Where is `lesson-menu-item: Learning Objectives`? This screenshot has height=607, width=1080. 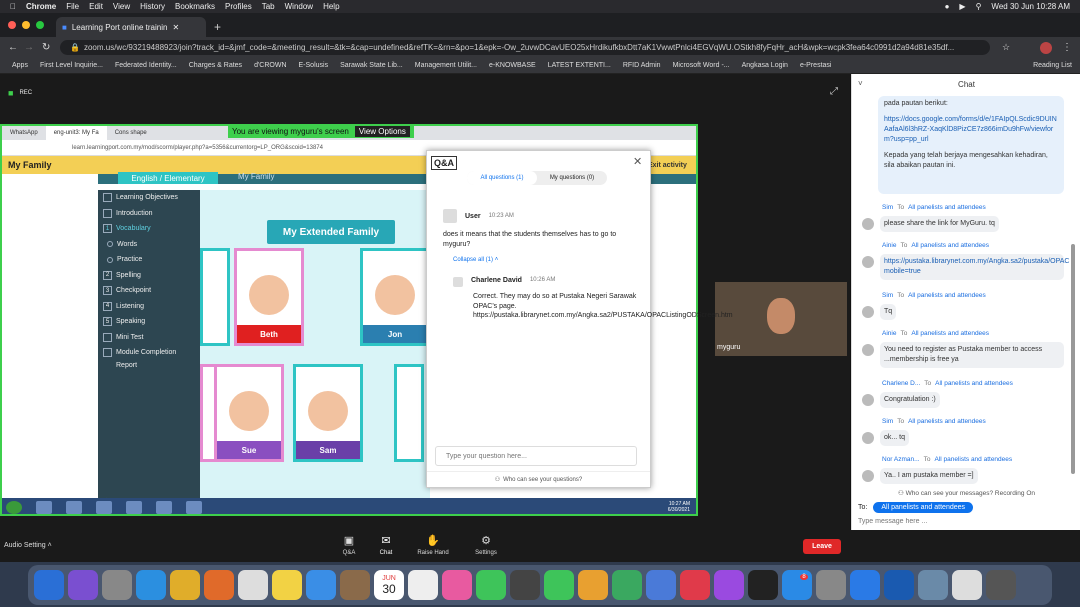
lesson-menu-item: Learning Objectives is located at coordinates (149, 198).